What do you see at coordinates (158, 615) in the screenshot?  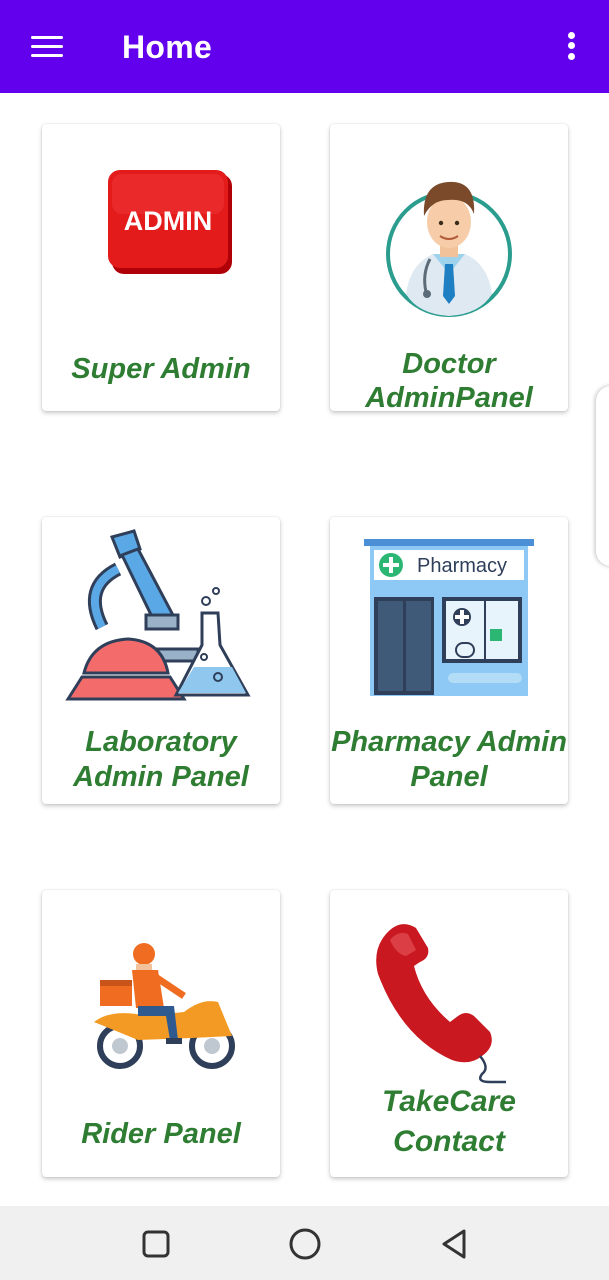 I see `microscope-icon` at bounding box center [158, 615].